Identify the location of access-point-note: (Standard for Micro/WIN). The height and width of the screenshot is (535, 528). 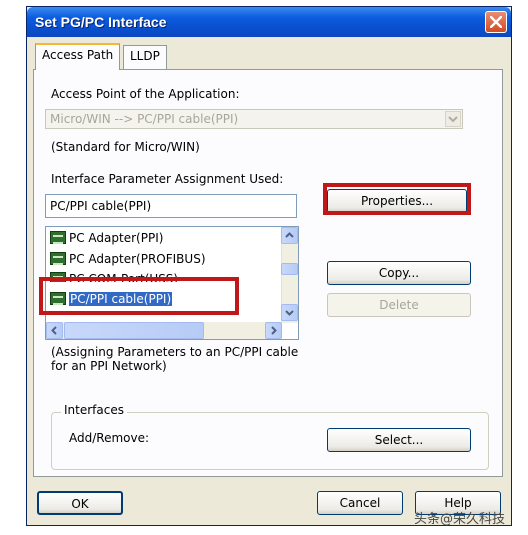
(125, 147).